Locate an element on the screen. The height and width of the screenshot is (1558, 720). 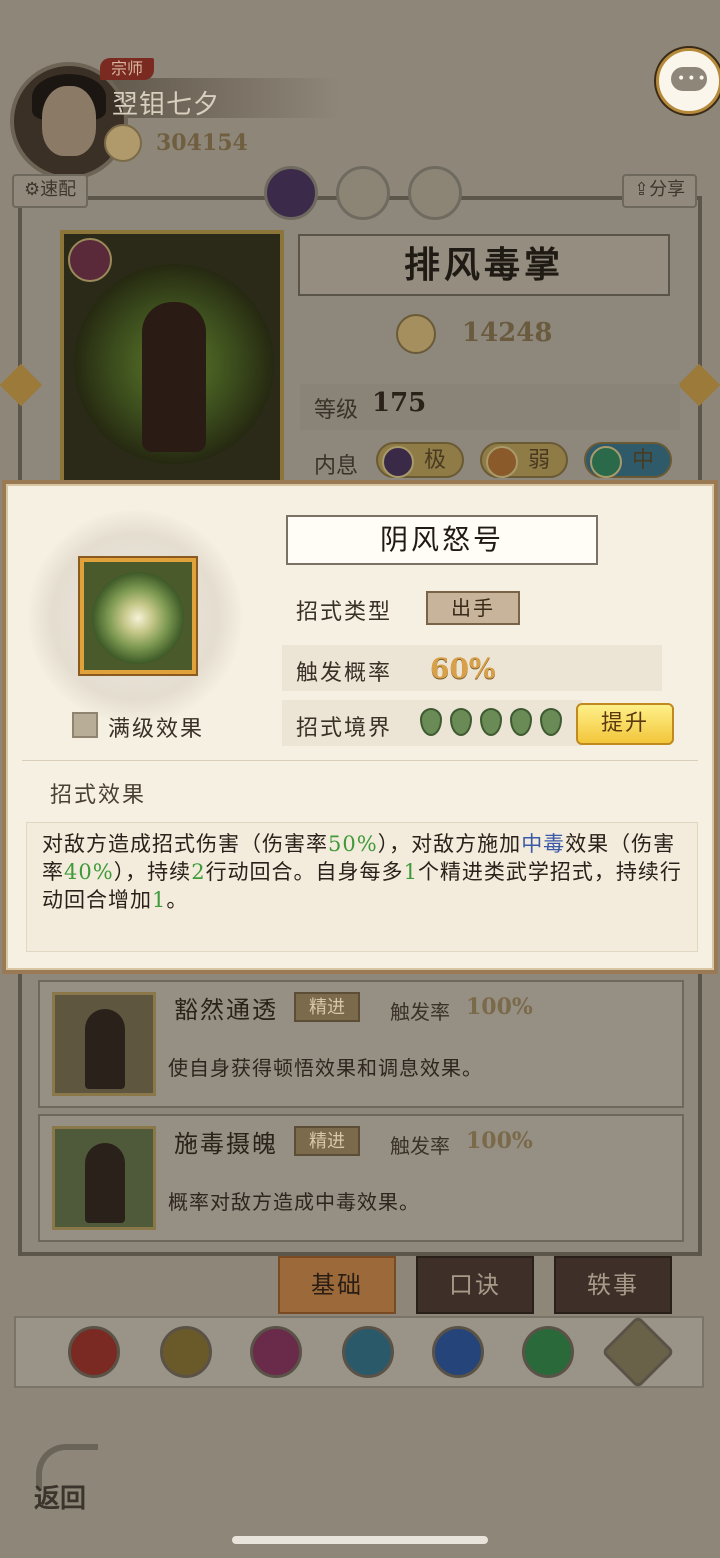
trigger-value: 60% is located at coordinates (463, 668).